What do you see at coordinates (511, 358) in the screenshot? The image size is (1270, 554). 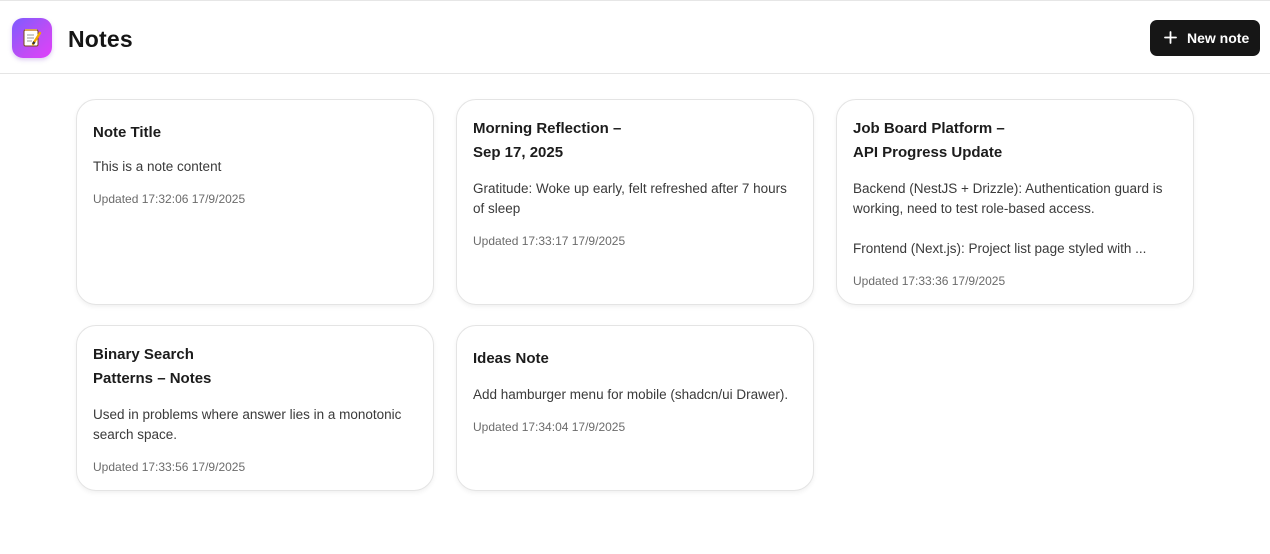 I see `note-title: Ideas Note` at bounding box center [511, 358].